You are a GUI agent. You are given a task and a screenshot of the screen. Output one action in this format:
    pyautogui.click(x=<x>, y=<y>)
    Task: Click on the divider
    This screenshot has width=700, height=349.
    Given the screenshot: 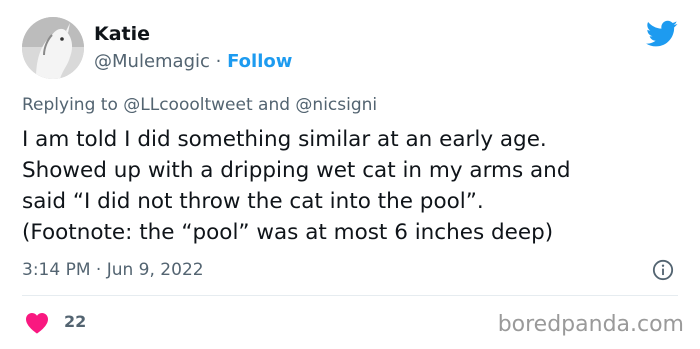 What is the action you would take?
    pyautogui.click(x=350, y=295)
    